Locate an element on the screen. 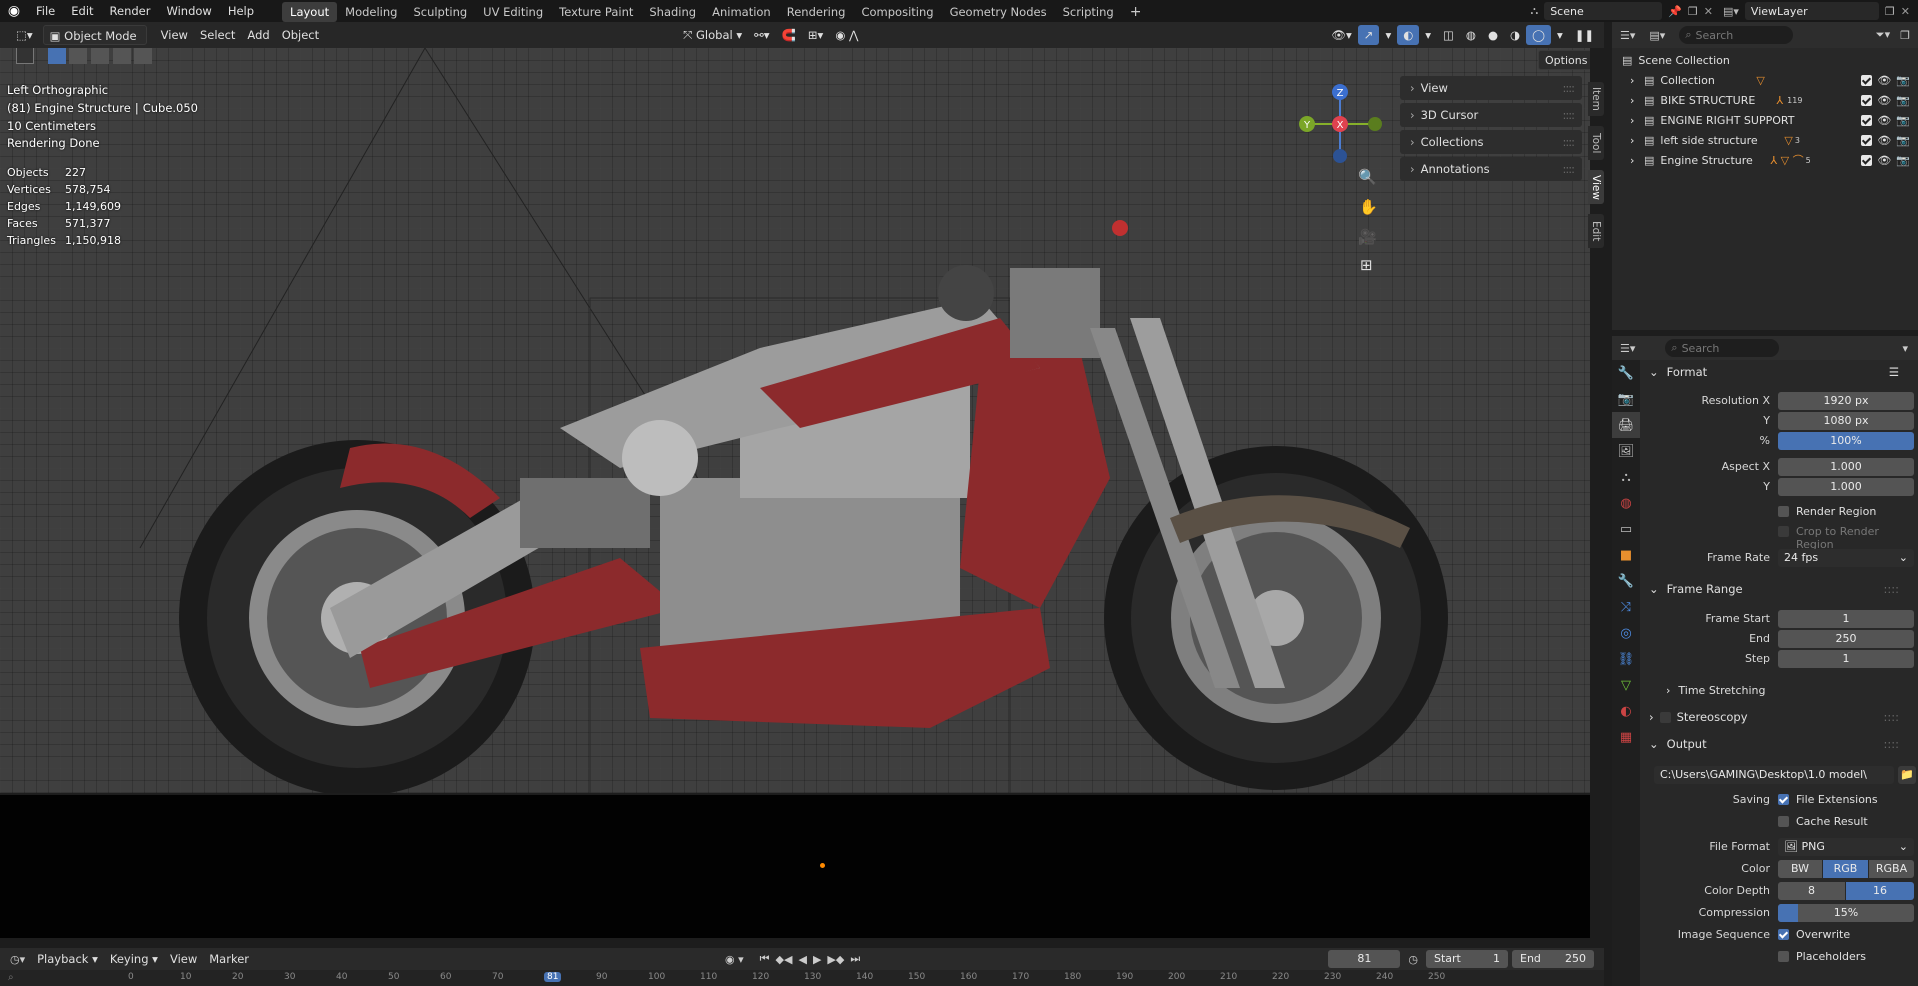 The height and width of the screenshot is (986, 1918). select-mode-subtract-icon is located at coordinates (99, 56).